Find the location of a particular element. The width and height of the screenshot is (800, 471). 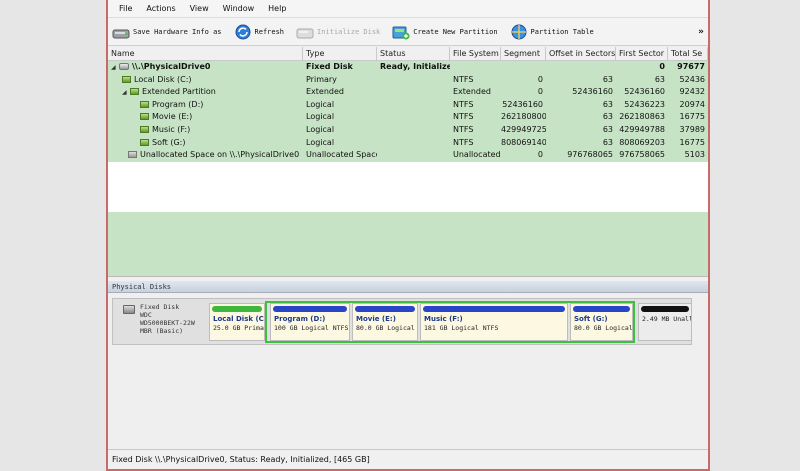

row-first-sector: 429949788 is located at coordinates (642, 129).